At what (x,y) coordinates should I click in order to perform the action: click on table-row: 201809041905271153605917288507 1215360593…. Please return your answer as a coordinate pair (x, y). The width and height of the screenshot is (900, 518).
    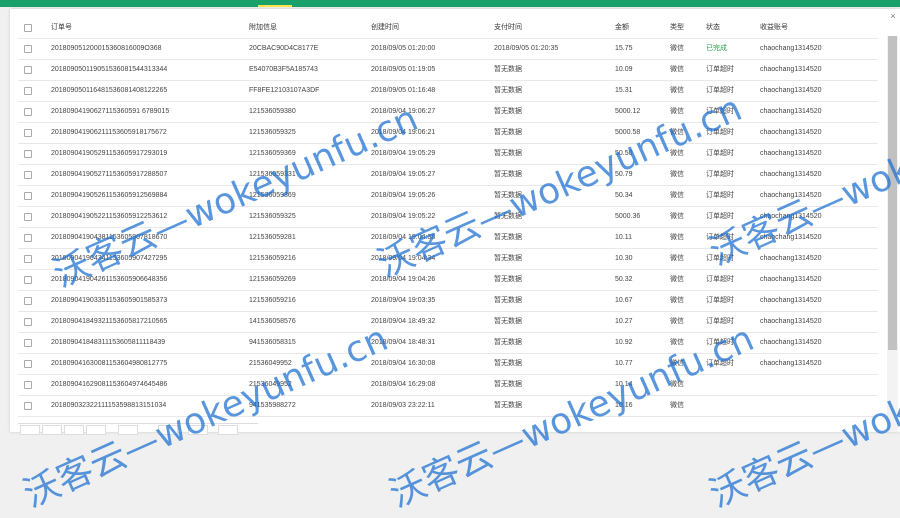
    Looking at the image, I should click on (448, 175).